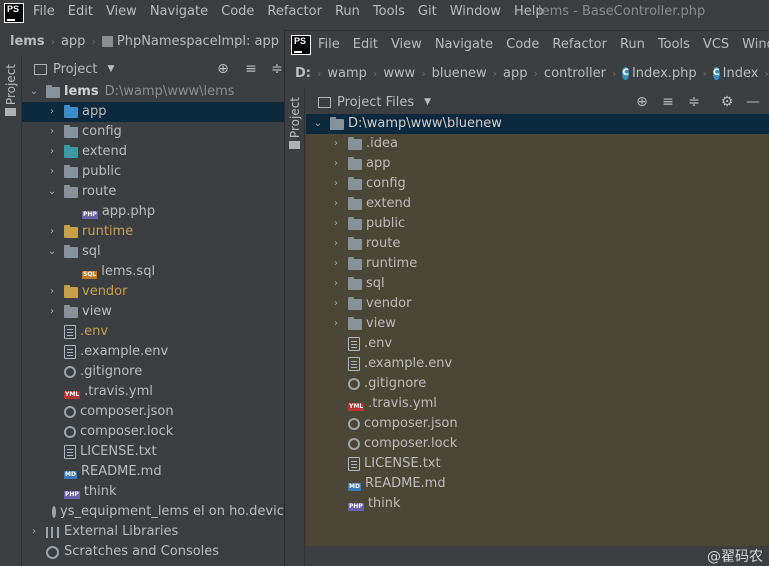 This screenshot has height=566, width=769. Describe the element at coordinates (459, 73) in the screenshot. I see `breadcrumb-item-bluenew: bluenew` at that location.